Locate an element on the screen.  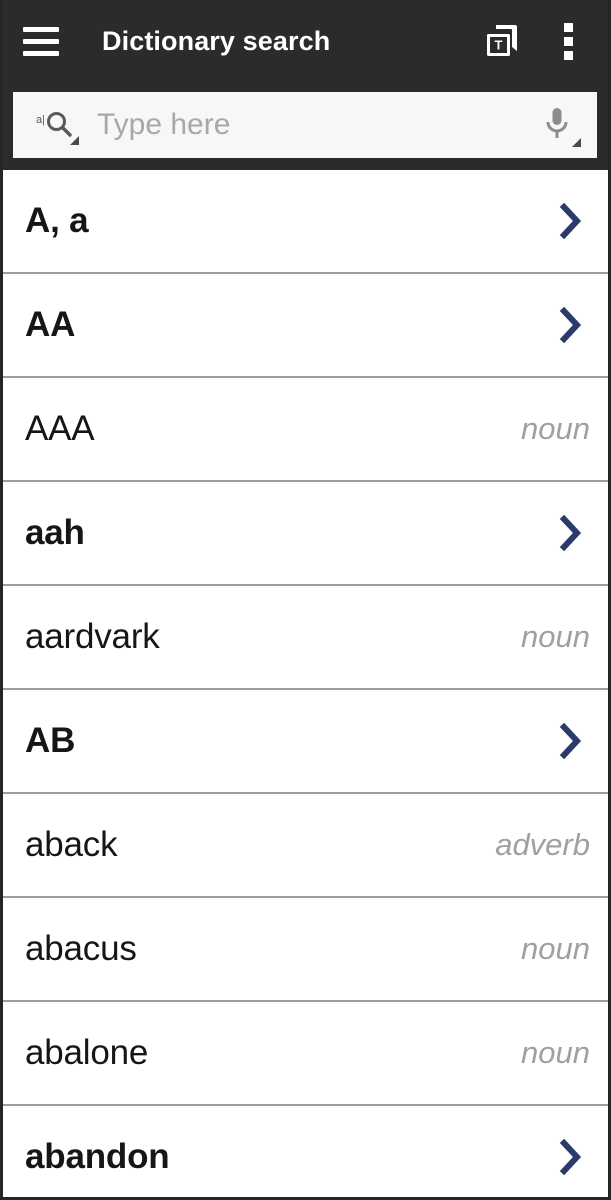
list-item: abalone noun is located at coordinates (305, 1054).